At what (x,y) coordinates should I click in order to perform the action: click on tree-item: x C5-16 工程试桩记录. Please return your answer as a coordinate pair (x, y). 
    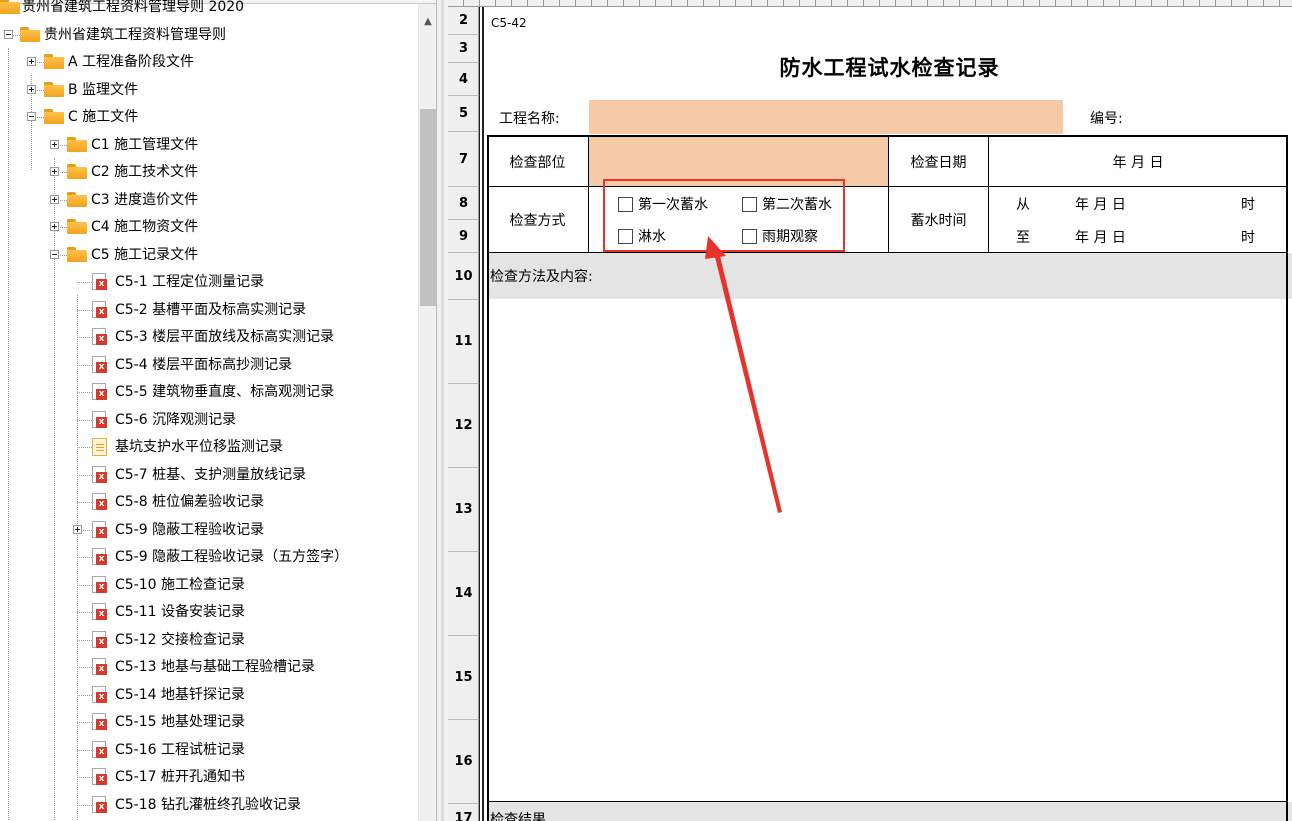
    Looking at the image, I should click on (209, 750).